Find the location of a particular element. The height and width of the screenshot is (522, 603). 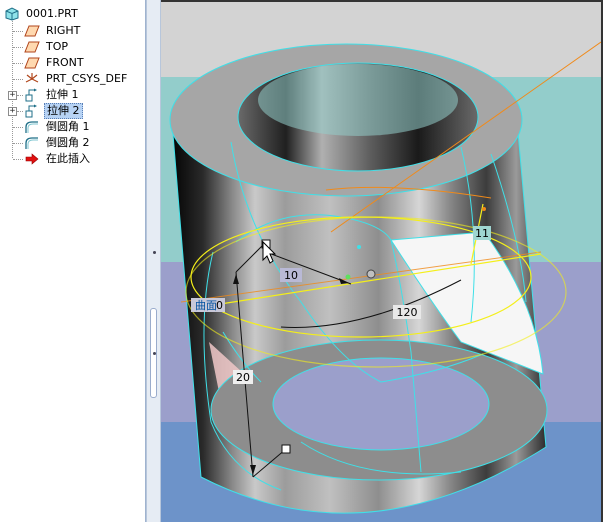

dimension-label-0: 曲面 0 is located at coordinates (208, 305).